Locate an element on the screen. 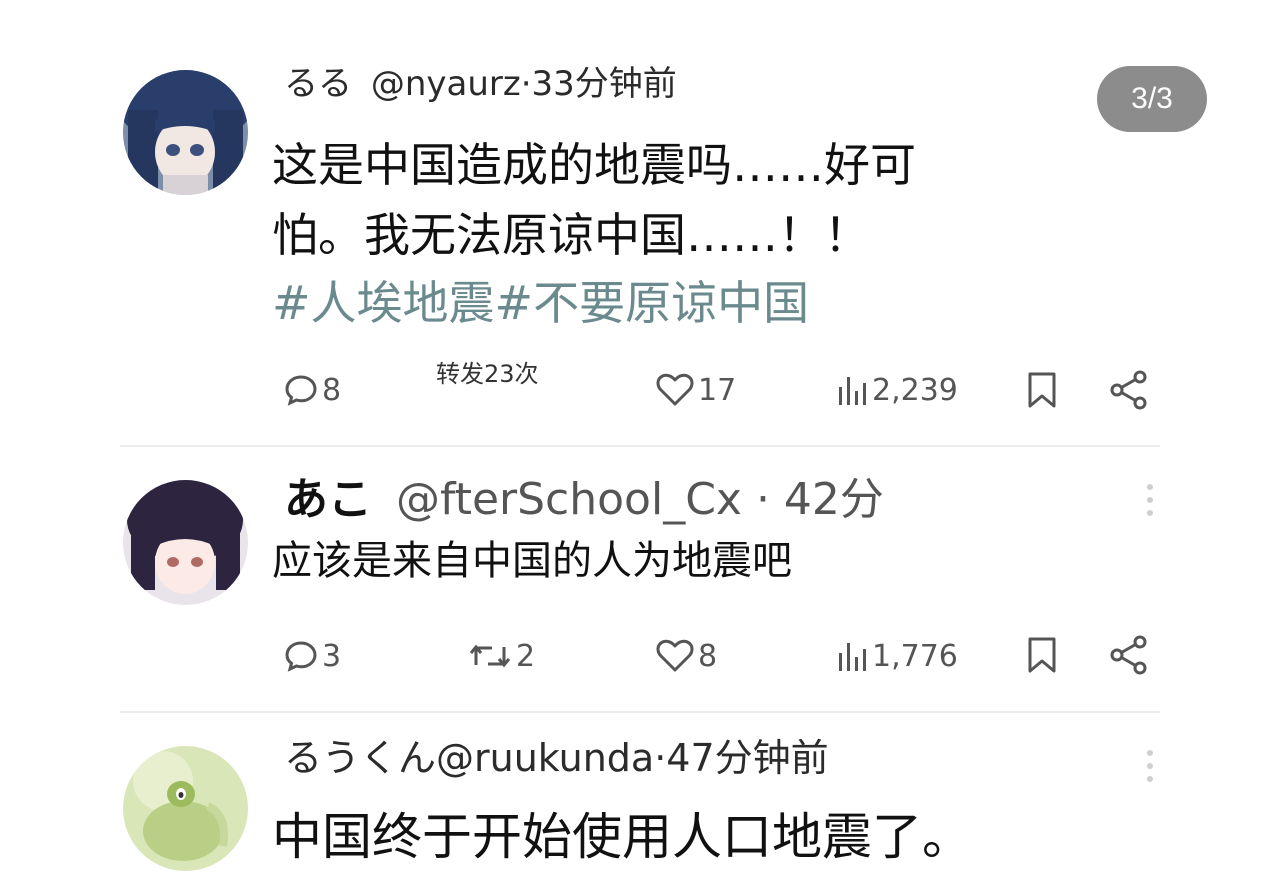 The width and height of the screenshot is (1280, 893). repost-button: 2 is located at coordinates (501, 656).